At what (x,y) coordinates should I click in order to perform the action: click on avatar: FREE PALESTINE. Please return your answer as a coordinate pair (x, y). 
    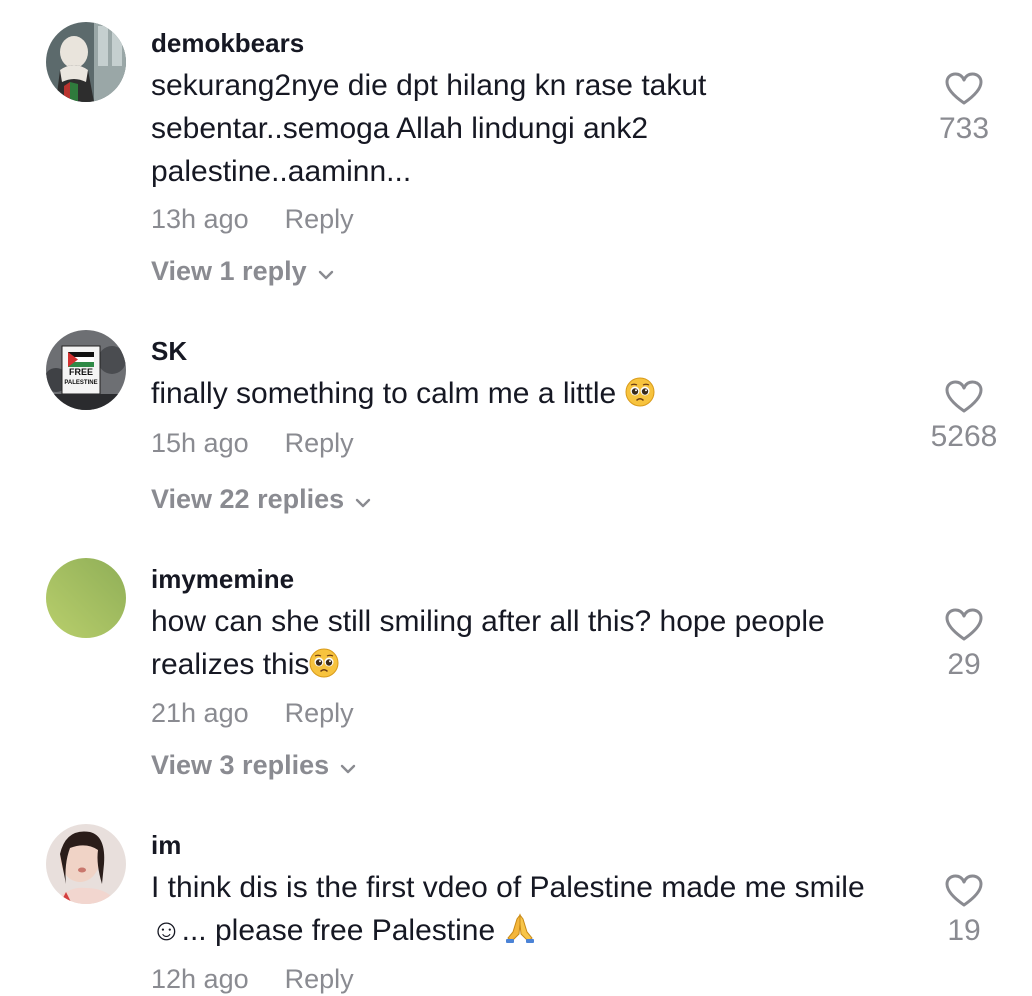
    Looking at the image, I should click on (86, 370).